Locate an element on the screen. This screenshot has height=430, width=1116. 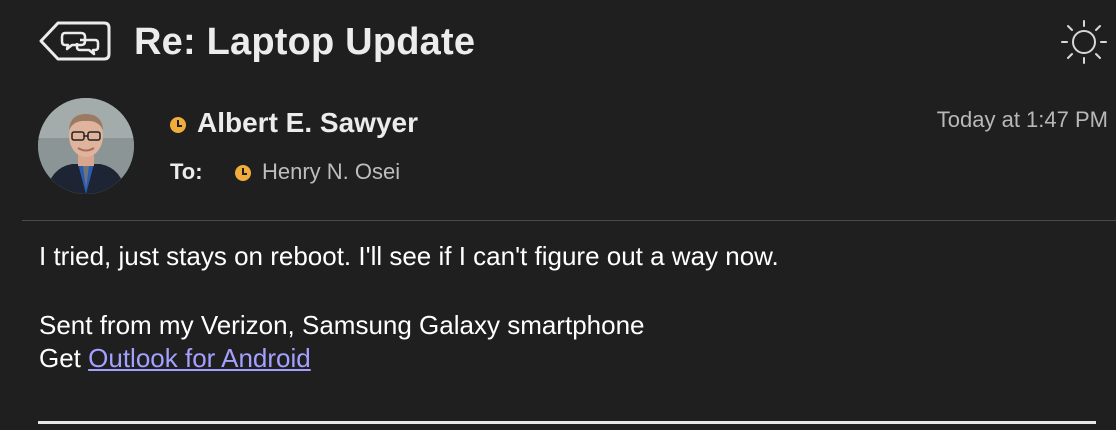
theme-toggle-button is located at coordinates (1084, 42).